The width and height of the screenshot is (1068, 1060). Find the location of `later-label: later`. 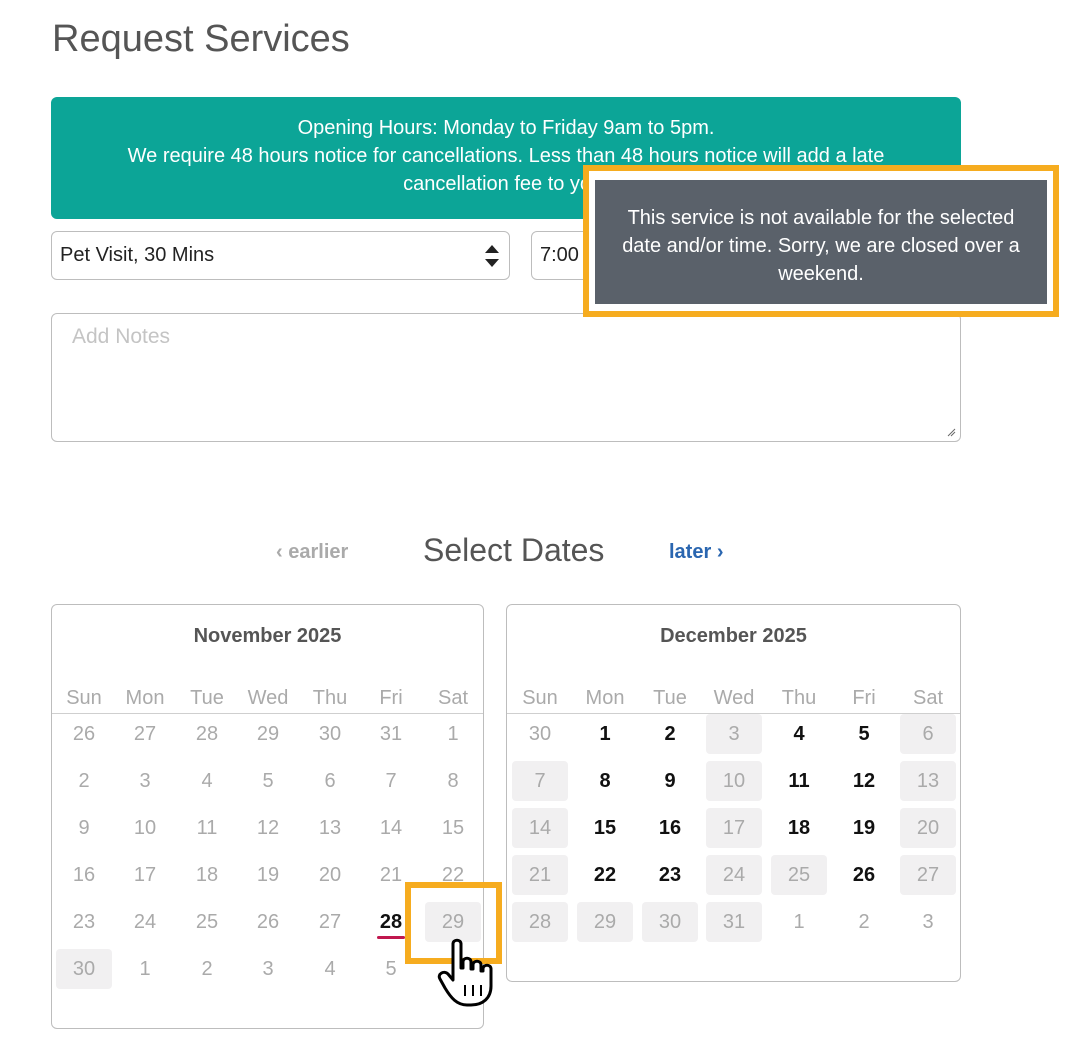

later-label: later is located at coordinates (690, 552).